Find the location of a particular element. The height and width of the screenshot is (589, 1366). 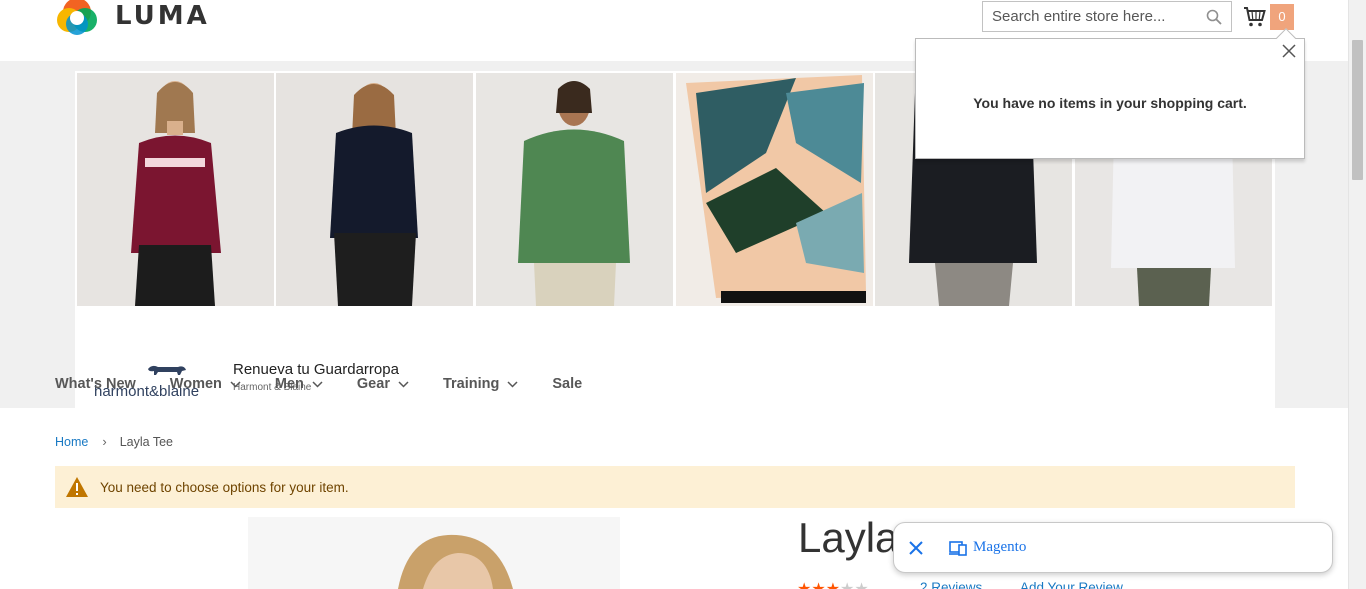

search-icon is located at coordinates (1214, 17).